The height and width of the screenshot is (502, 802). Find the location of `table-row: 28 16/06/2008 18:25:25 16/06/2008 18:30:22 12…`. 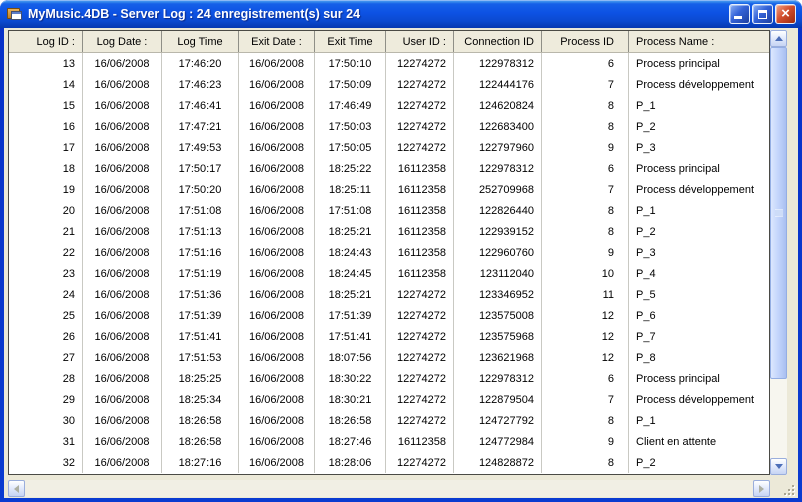

table-row: 28 16/06/2008 18:25:25 16/06/2008 18:30:22 12… is located at coordinates (389, 378).